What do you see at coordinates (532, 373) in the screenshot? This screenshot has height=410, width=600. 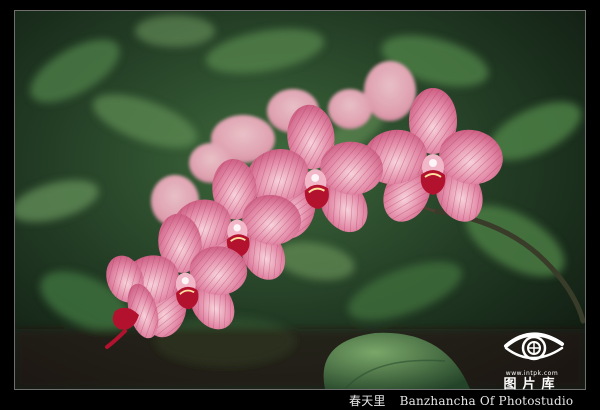 I see `watermark-url: www.intpk.com` at bounding box center [532, 373].